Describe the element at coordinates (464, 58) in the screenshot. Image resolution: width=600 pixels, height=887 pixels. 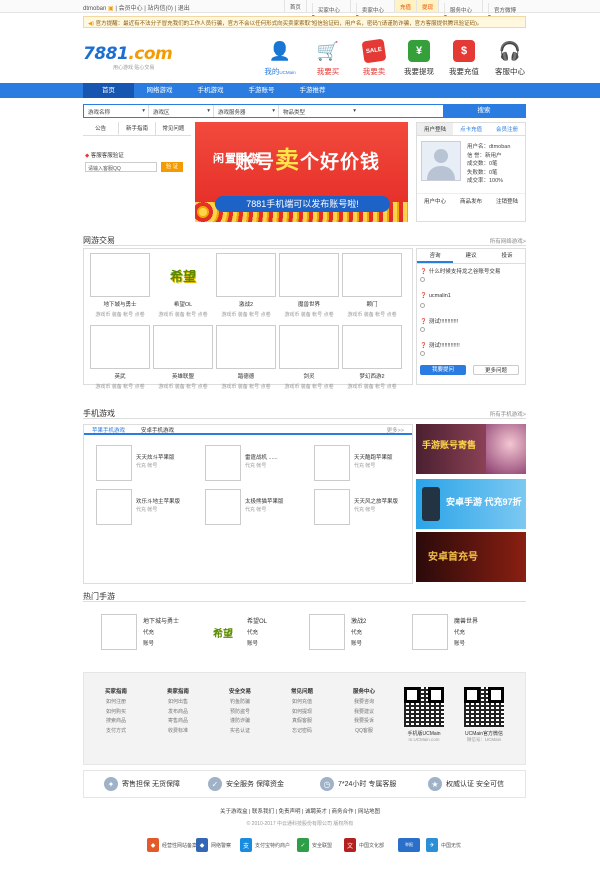
I see `nav-recharge: $ 我要充值` at that location.